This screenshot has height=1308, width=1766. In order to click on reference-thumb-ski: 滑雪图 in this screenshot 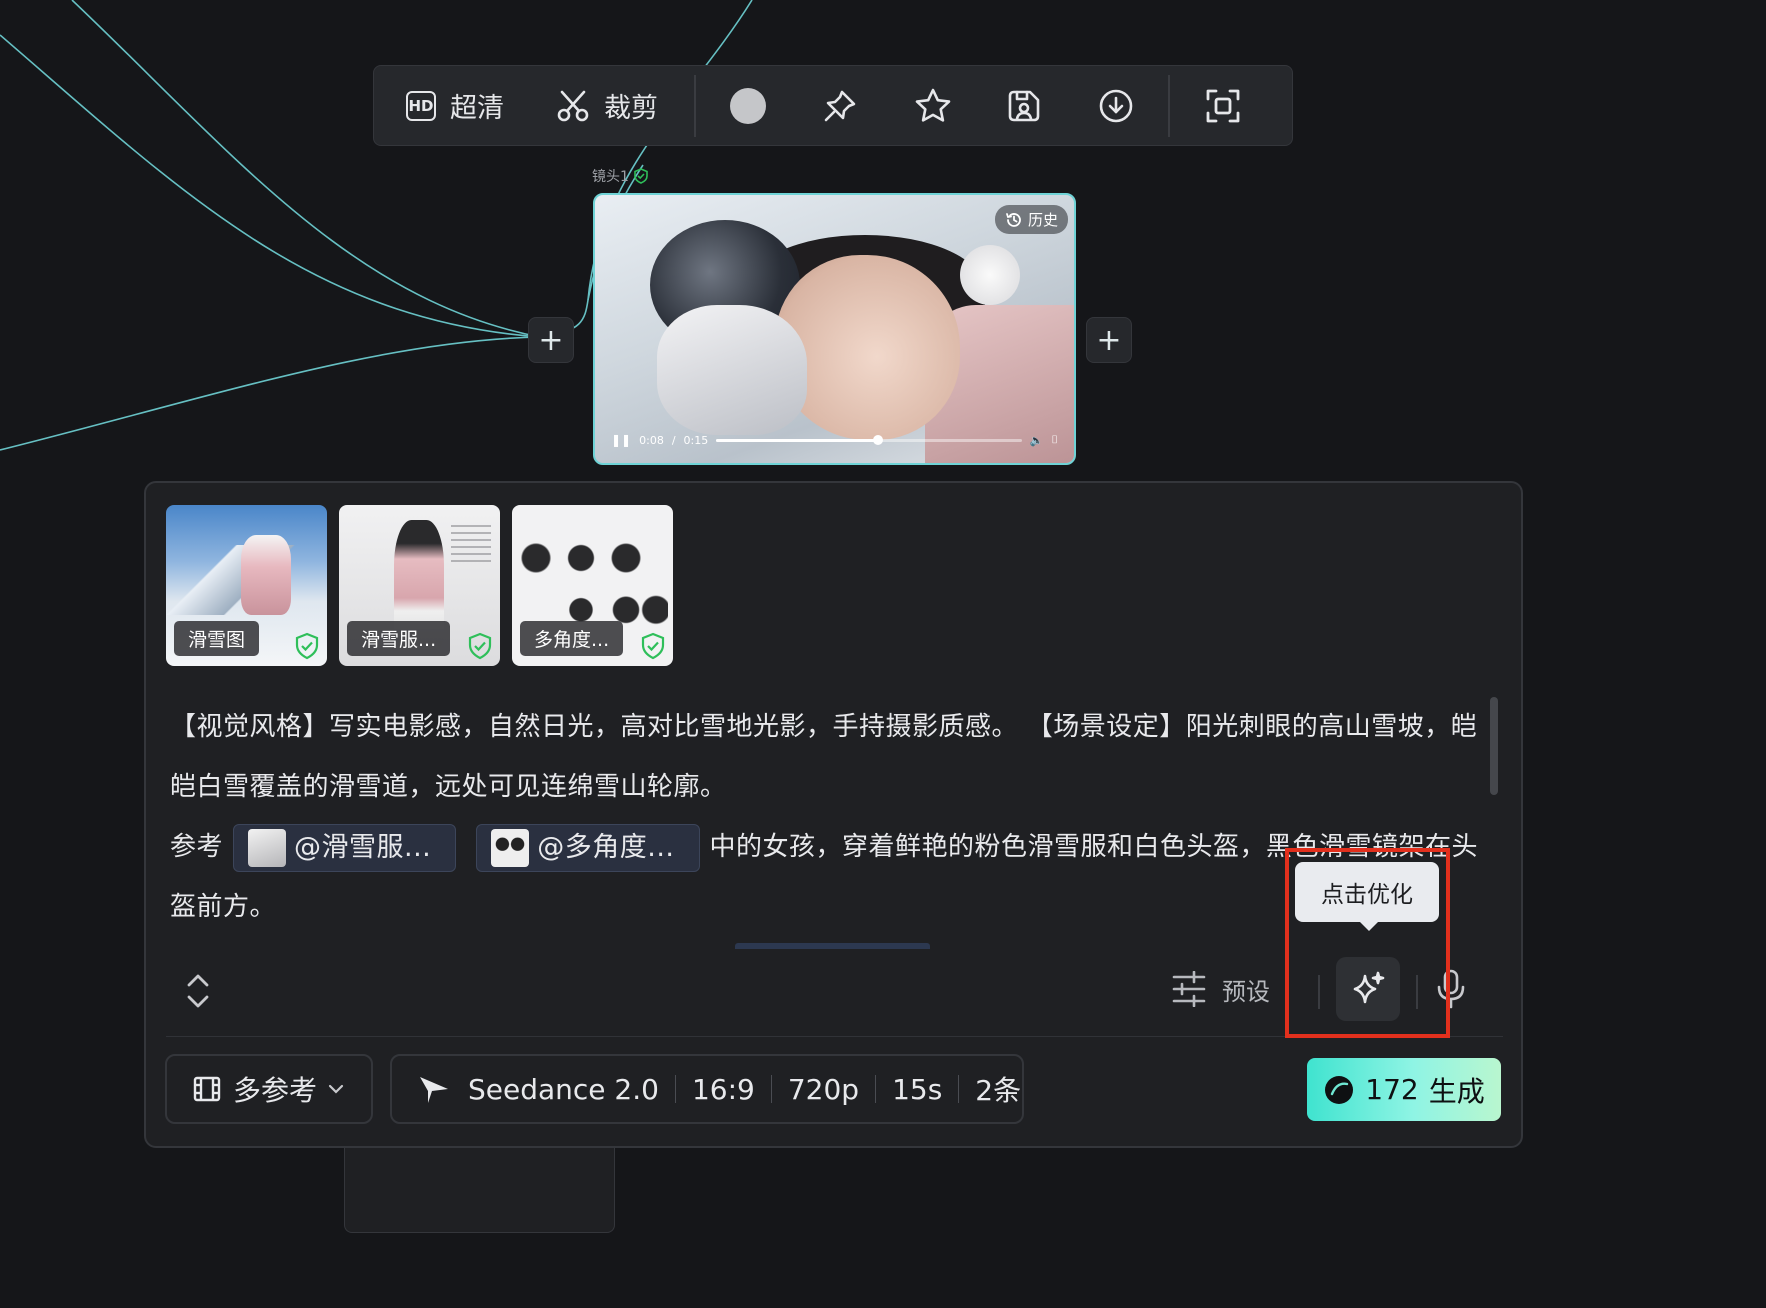, I will do `click(246, 585)`.